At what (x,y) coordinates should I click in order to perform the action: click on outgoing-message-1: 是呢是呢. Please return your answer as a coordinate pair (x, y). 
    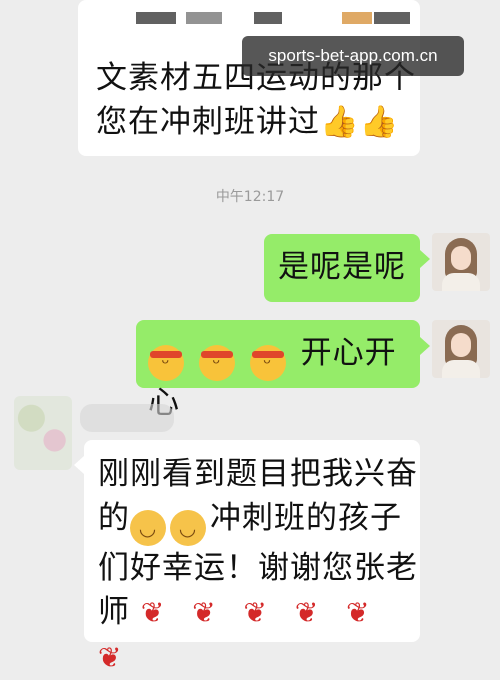
    Looking at the image, I should click on (342, 268).